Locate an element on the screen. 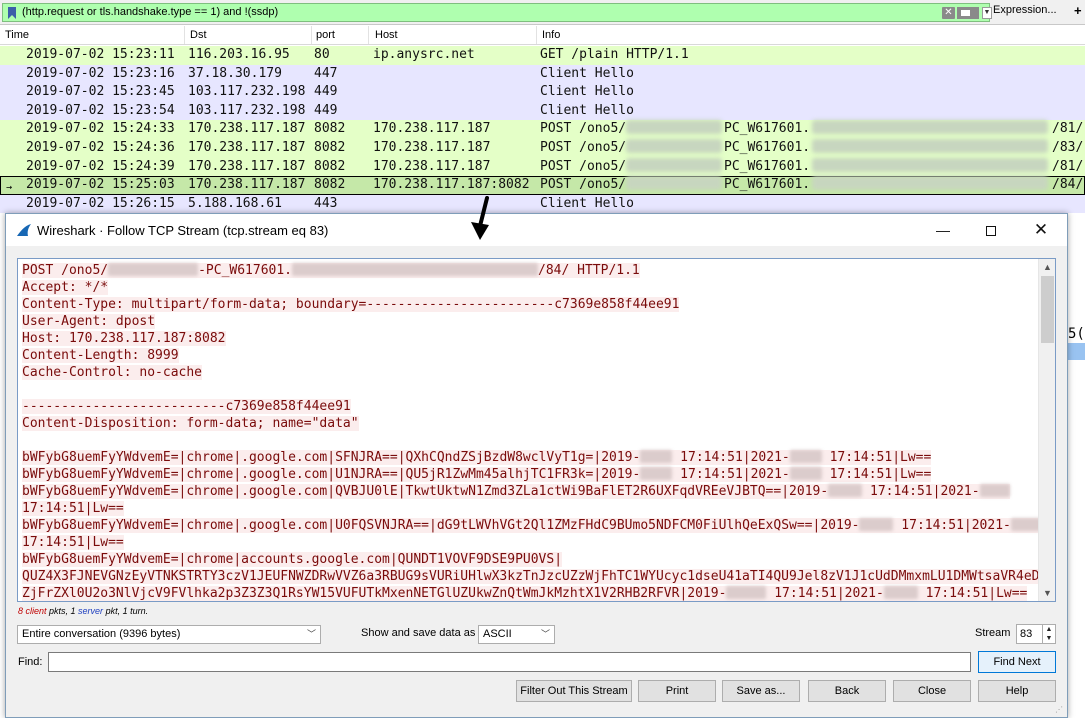  kv-value: QXhCQndZSjBzdW8wclVyT1g=|2019- is located at coordinates (523, 457).